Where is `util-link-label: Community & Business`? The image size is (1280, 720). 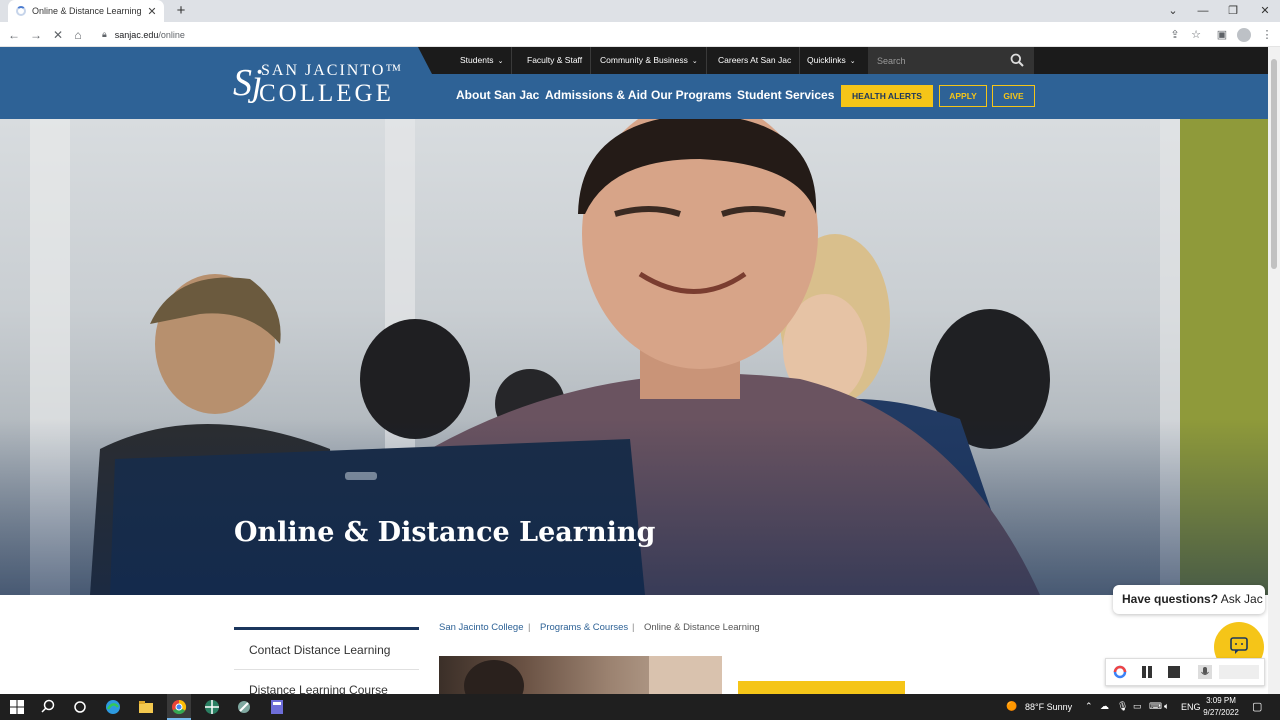 util-link-label: Community & Business is located at coordinates (644, 60).